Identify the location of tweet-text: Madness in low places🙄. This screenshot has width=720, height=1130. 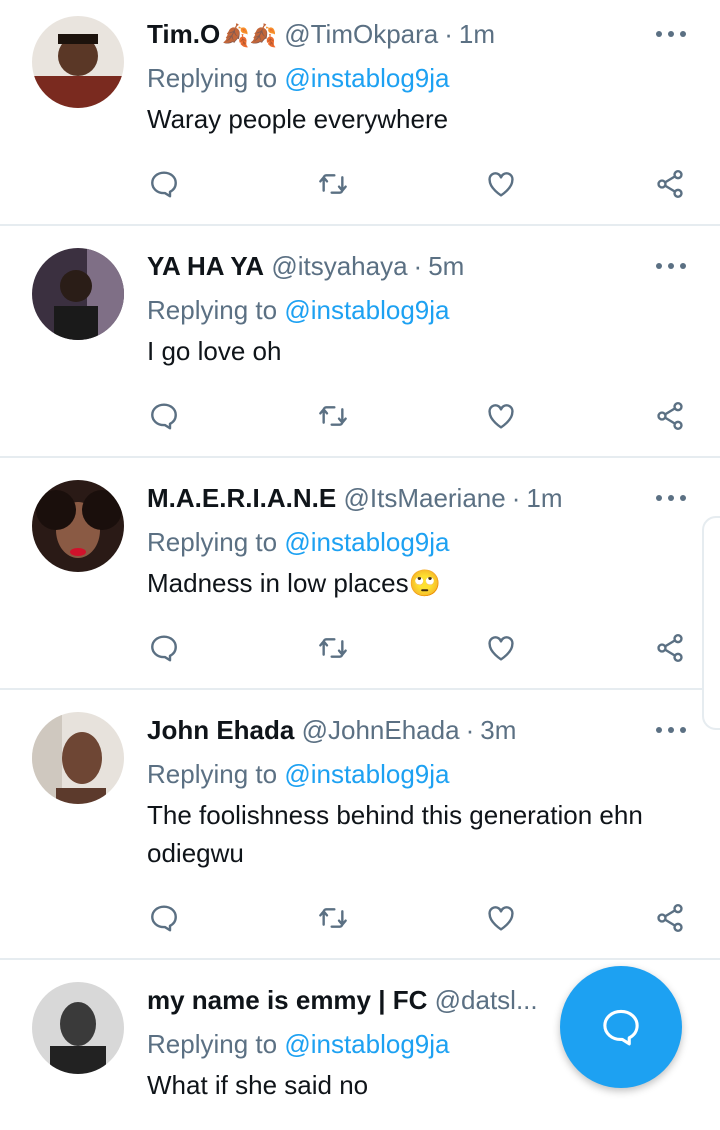
(419, 583).